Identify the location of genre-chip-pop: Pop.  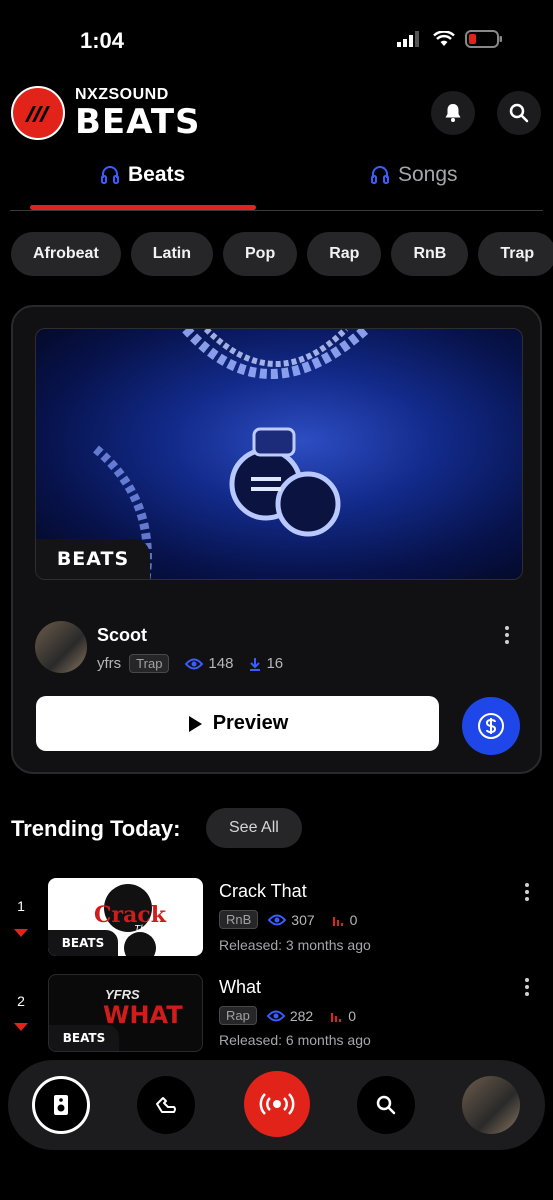
(260, 254).